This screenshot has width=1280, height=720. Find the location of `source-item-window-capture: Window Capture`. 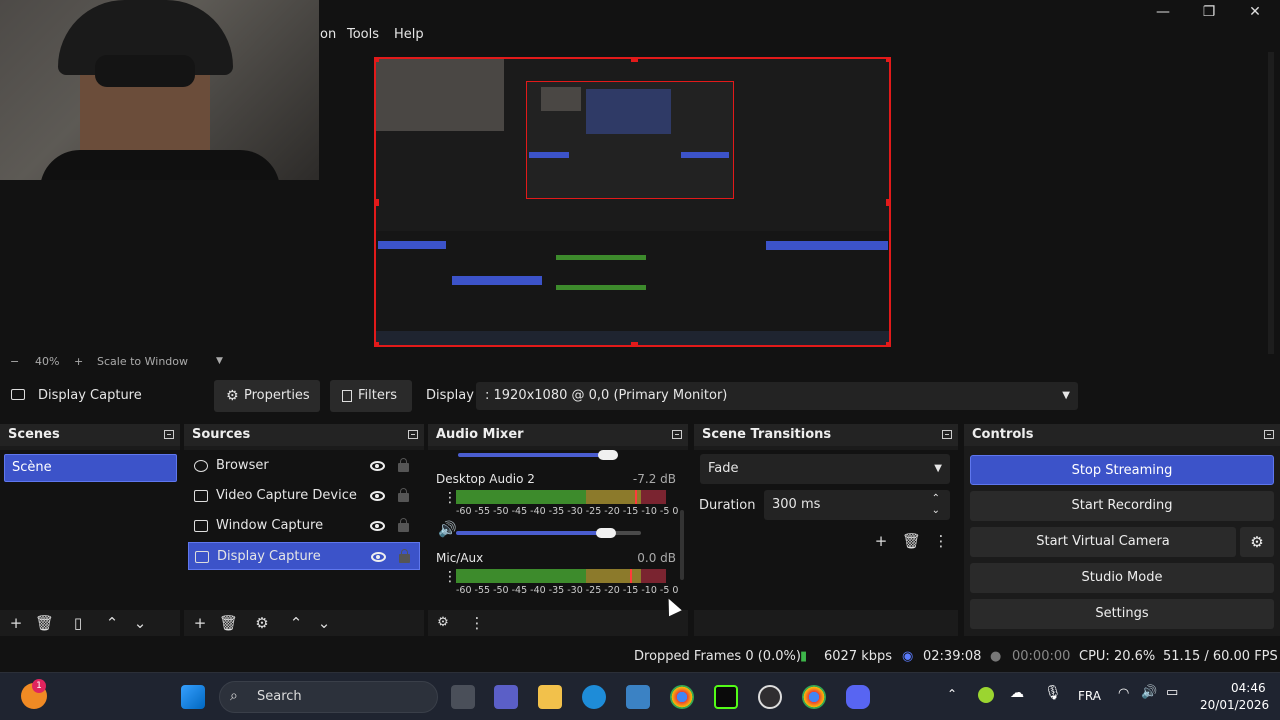

source-item-window-capture: Window Capture is located at coordinates (304, 526).